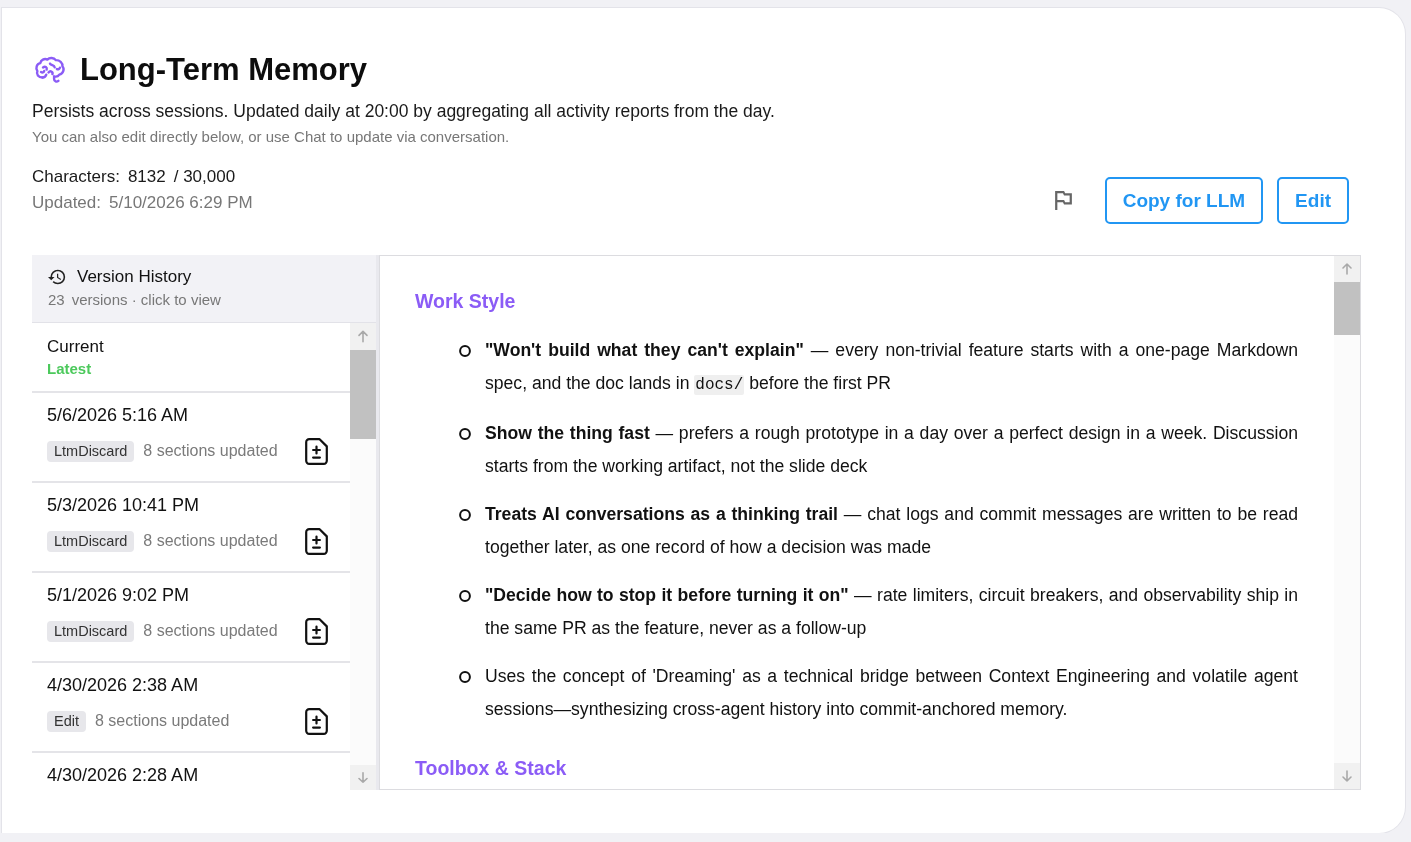 The height and width of the screenshot is (842, 1411). Describe the element at coordinates (271, 137) in the screenshot. I see `hint-text: You can also edit directly below, or use Chat to update via conversation.` at that location.